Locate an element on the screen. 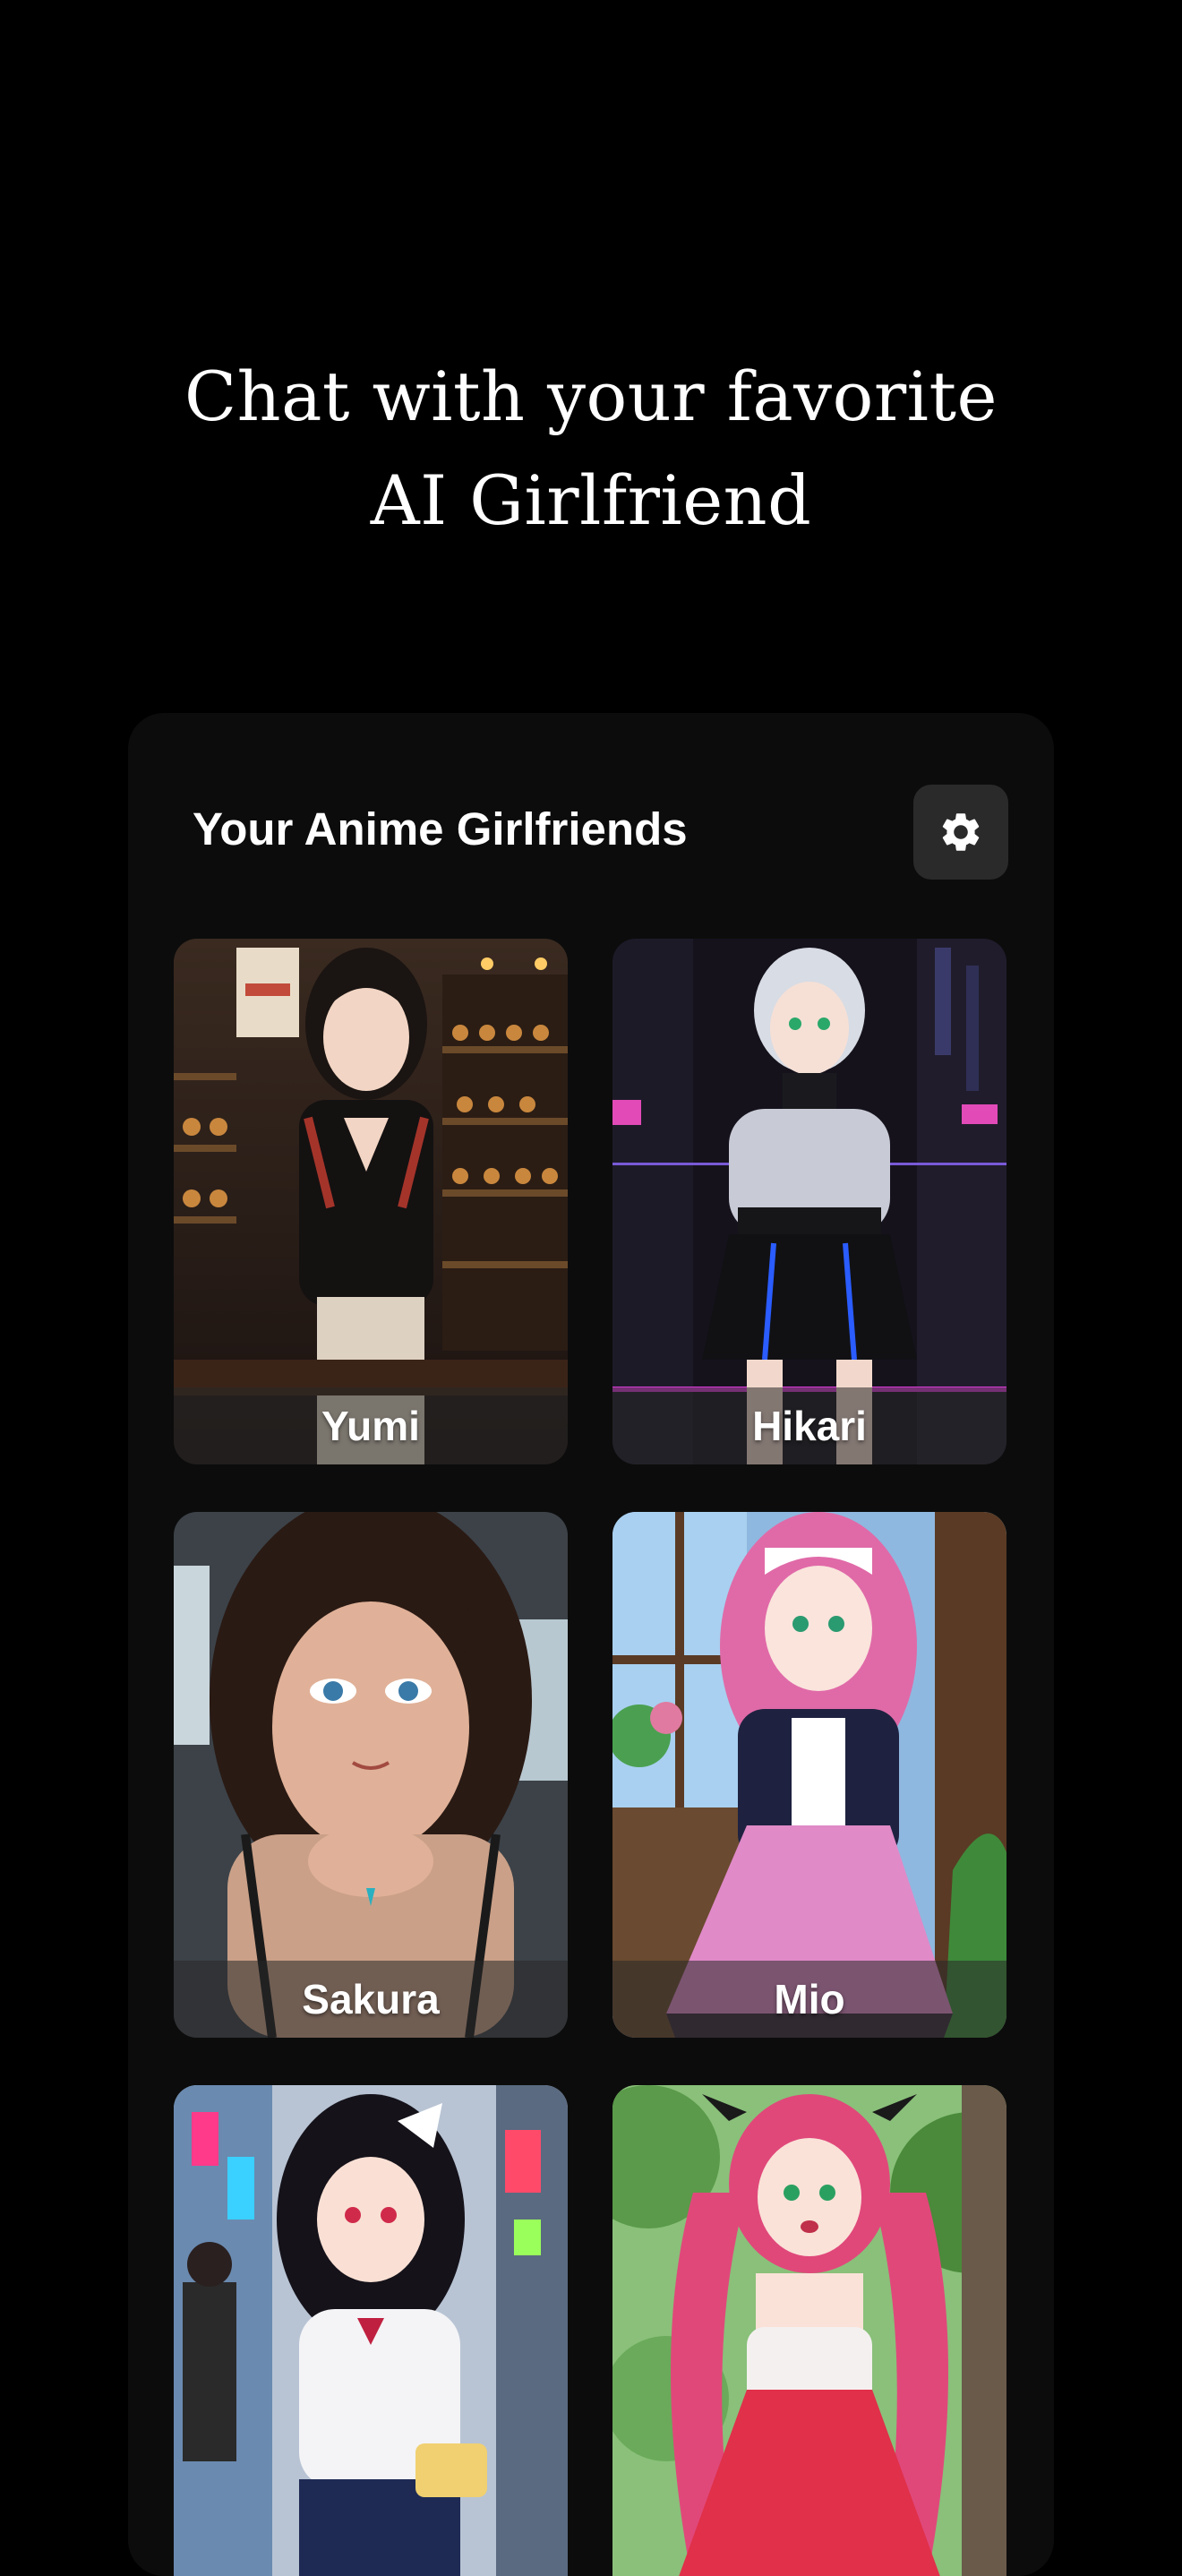 This screenshot has width=1182, height=2576. character-card-sakura: Sakura is located at coordinates (371, 1775).